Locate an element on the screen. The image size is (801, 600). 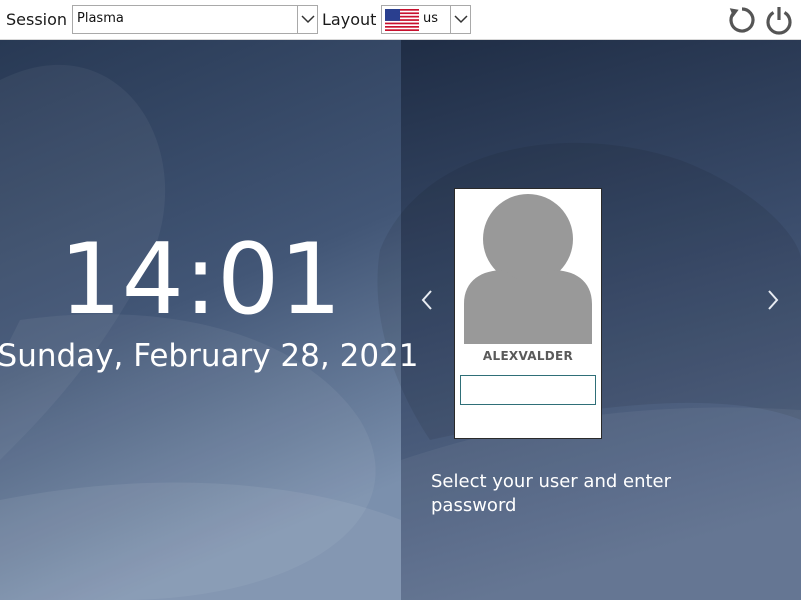
session-label: Session is located at coordinates (37, 19).